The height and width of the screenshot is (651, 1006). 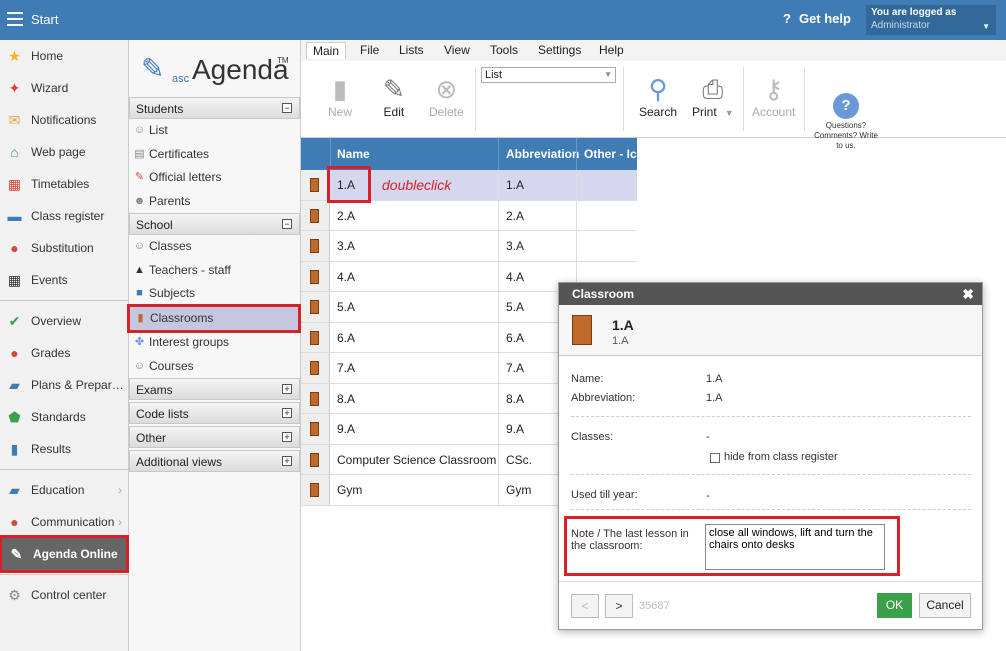 I want to click on hide-checkbox-label: hide from class register, so click(x=781, y=457).